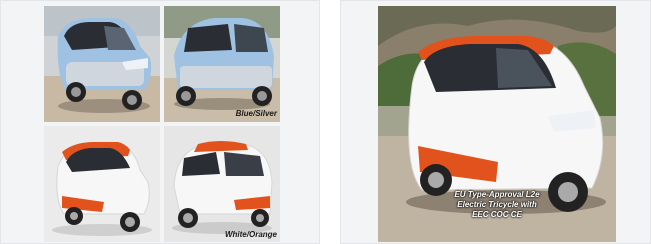  I want to click on caption-line-2: Electric Tricycle with, so click(497, 204).